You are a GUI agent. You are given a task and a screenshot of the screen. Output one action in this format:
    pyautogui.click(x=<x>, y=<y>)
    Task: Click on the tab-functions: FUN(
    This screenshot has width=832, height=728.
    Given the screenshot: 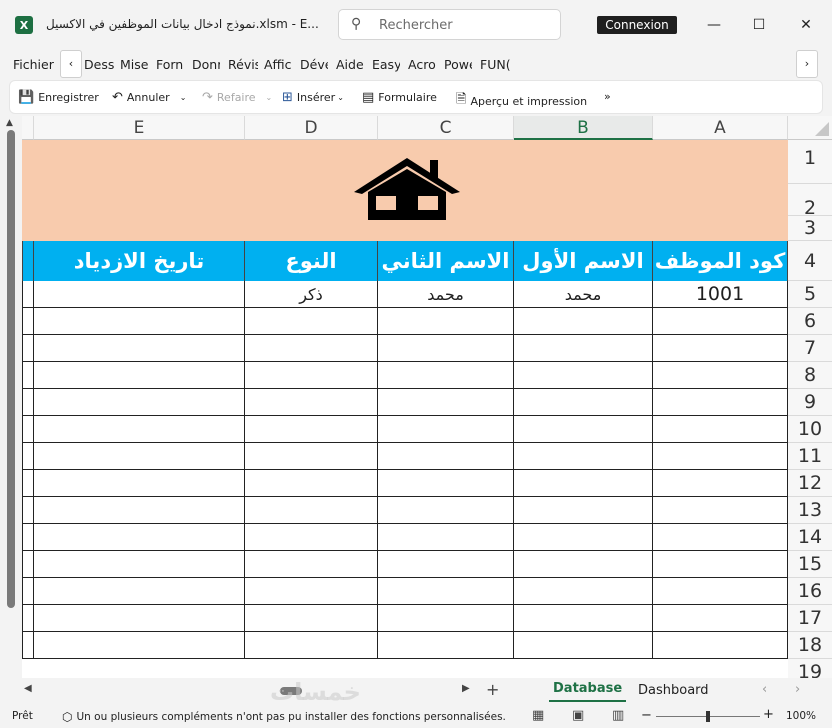 What is the action you would take?
    pyautogui.click(x=495, y=64)
    